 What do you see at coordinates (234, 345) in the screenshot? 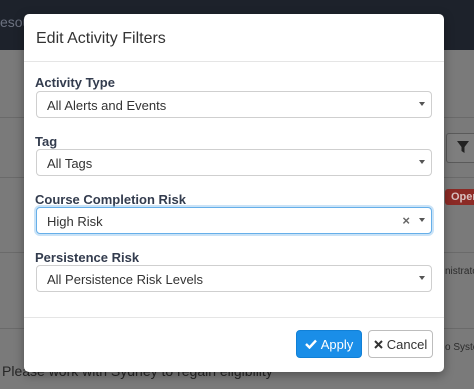
I see `dialog-footer: Apply Cancel` at bounding box center [234, 345].